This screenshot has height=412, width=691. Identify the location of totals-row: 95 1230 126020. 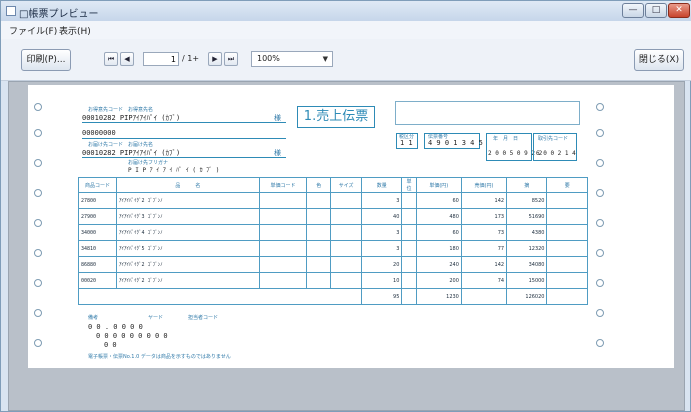
(333, 296).